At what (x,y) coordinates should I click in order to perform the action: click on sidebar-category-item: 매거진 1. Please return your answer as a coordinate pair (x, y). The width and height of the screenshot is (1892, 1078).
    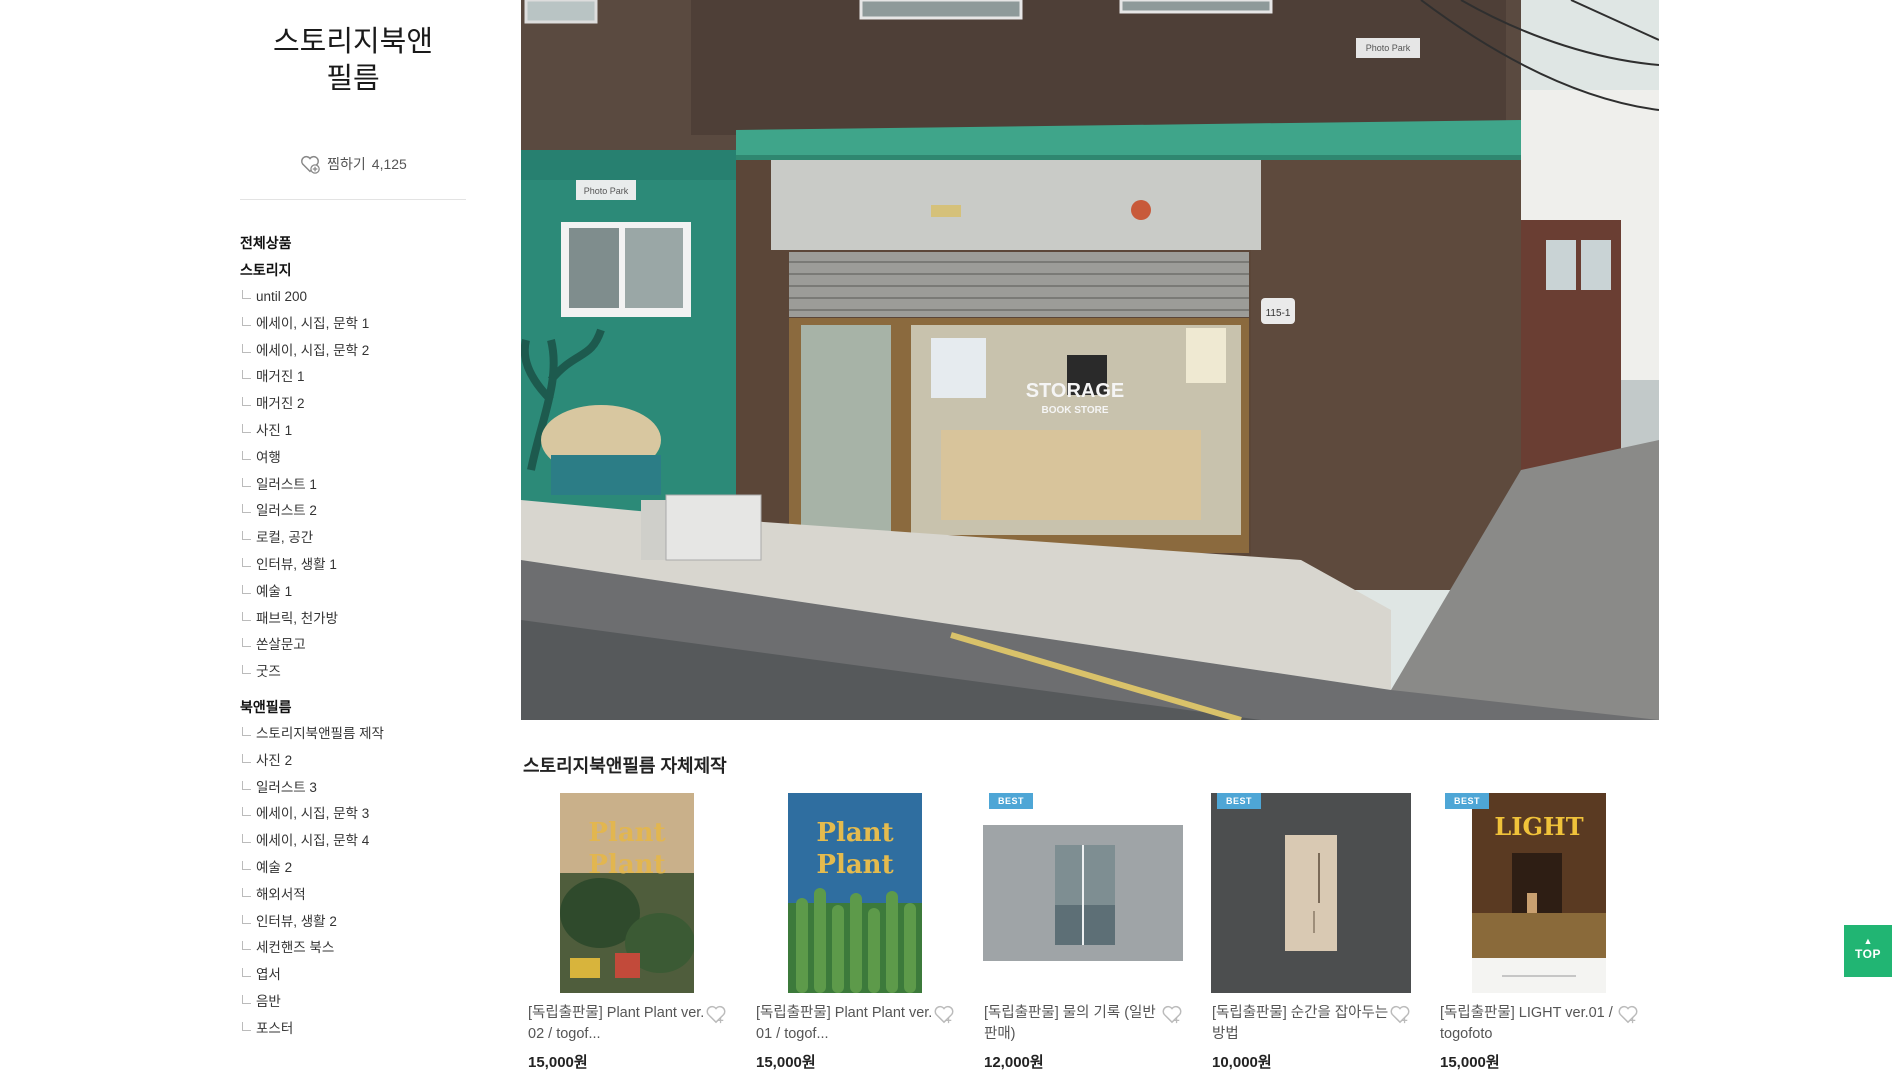
    Looking at the image, I should click on (353, 377).